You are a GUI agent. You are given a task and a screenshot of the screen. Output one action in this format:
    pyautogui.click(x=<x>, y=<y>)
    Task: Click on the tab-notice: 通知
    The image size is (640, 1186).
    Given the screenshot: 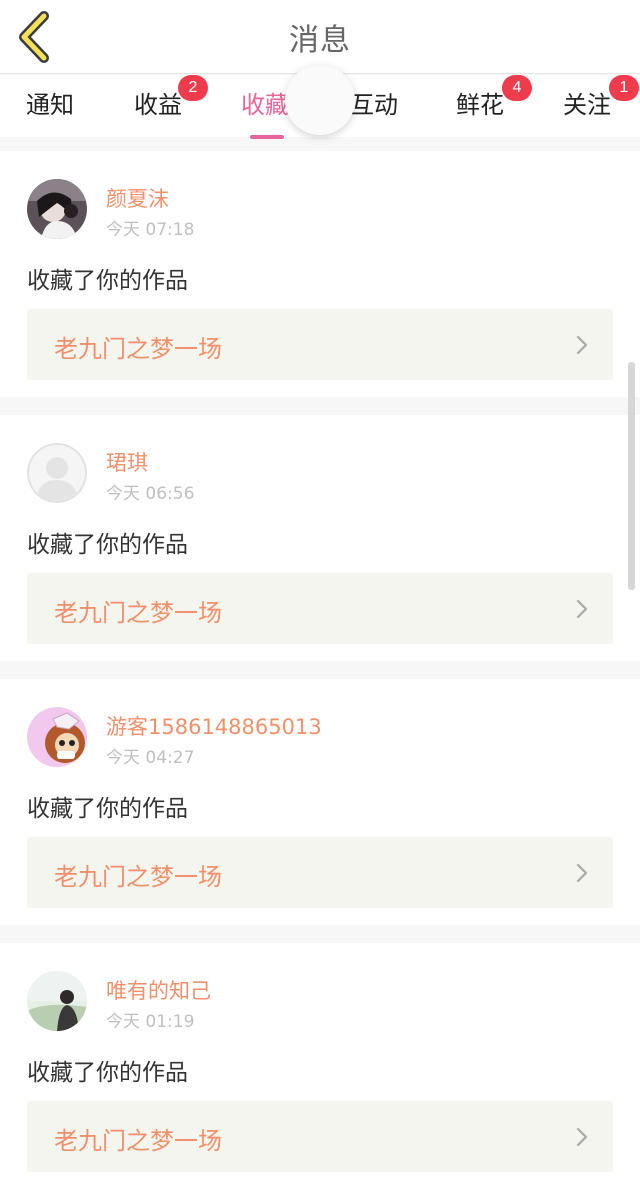 What is the action you would take?
    pyautogui.click(x=50, y=109)
    